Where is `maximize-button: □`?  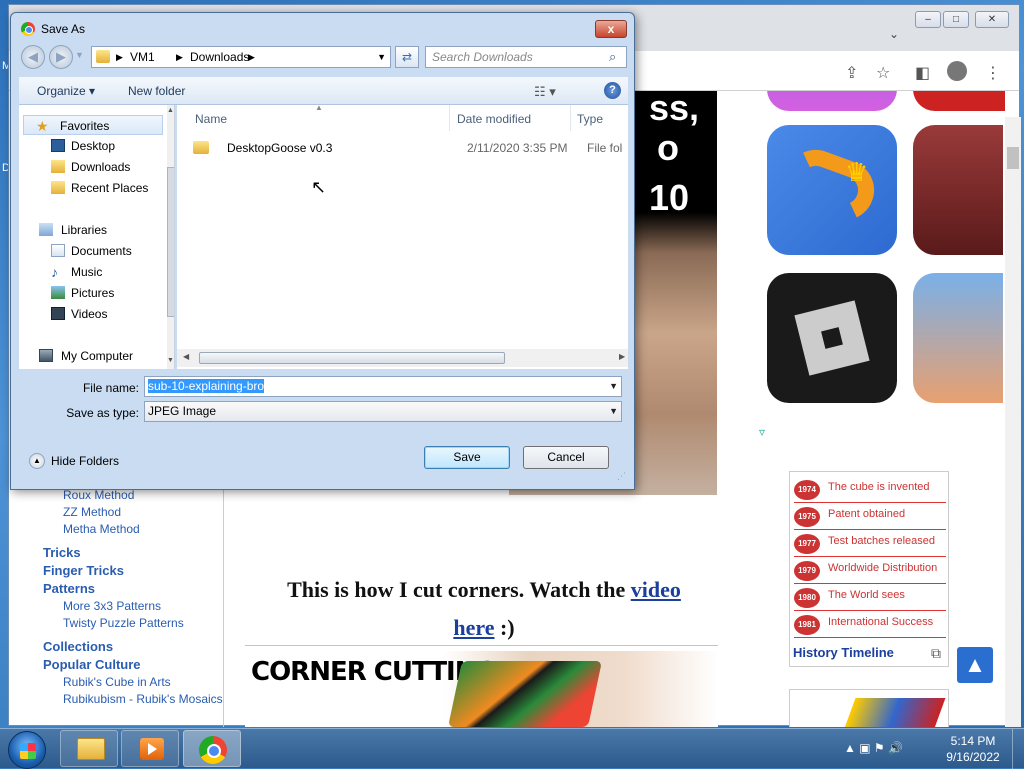
maximize-button: □ is located at coordinates (956, 19).